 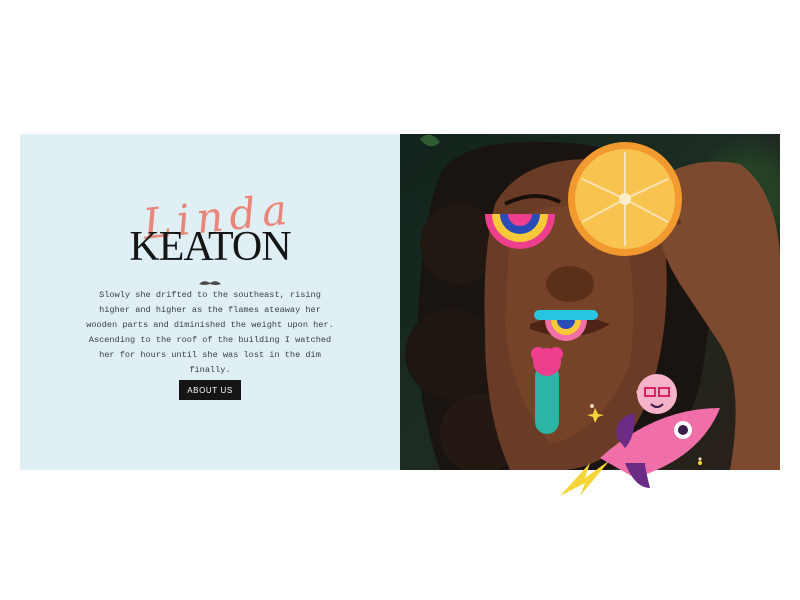 What do you see at coordinates (210, 247) in the screenshot?
I see `last-name-heading: KEATON` at bounding box center [210, 247].